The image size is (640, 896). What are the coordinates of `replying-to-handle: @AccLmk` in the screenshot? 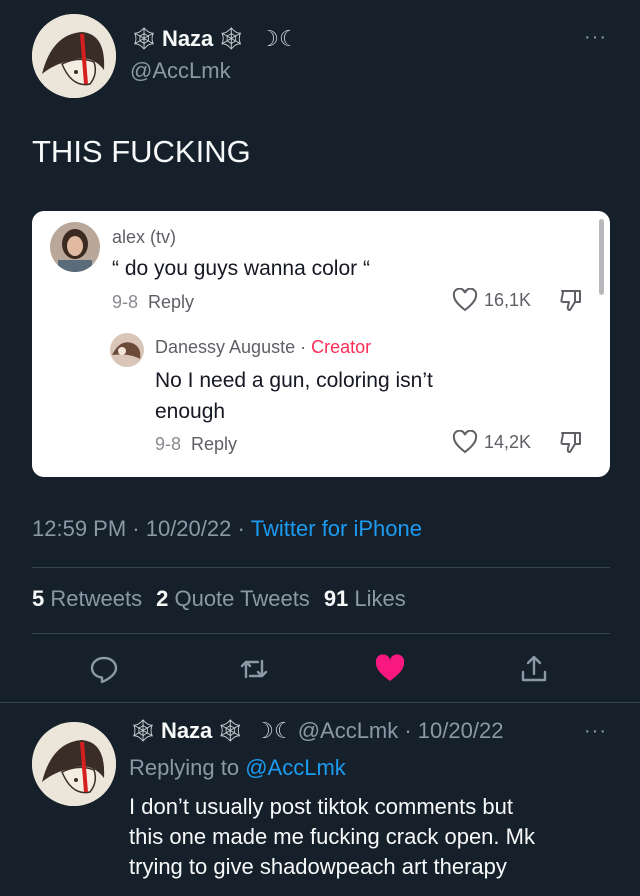 It's located at (295, 767).